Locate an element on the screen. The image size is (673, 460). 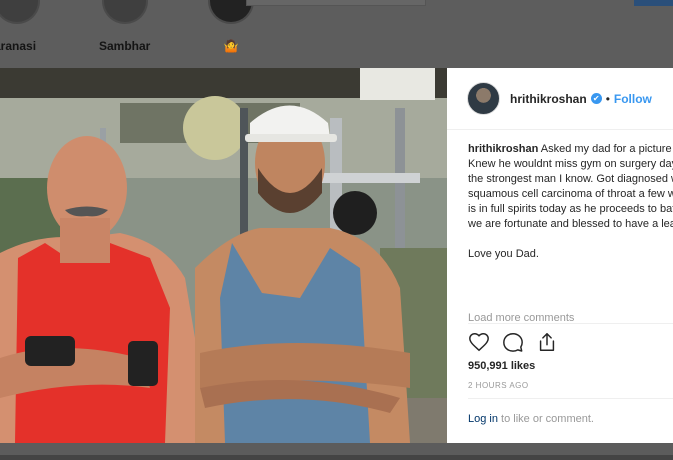
verified-badge-icon: ✔ is located at coordinates (596, 98).